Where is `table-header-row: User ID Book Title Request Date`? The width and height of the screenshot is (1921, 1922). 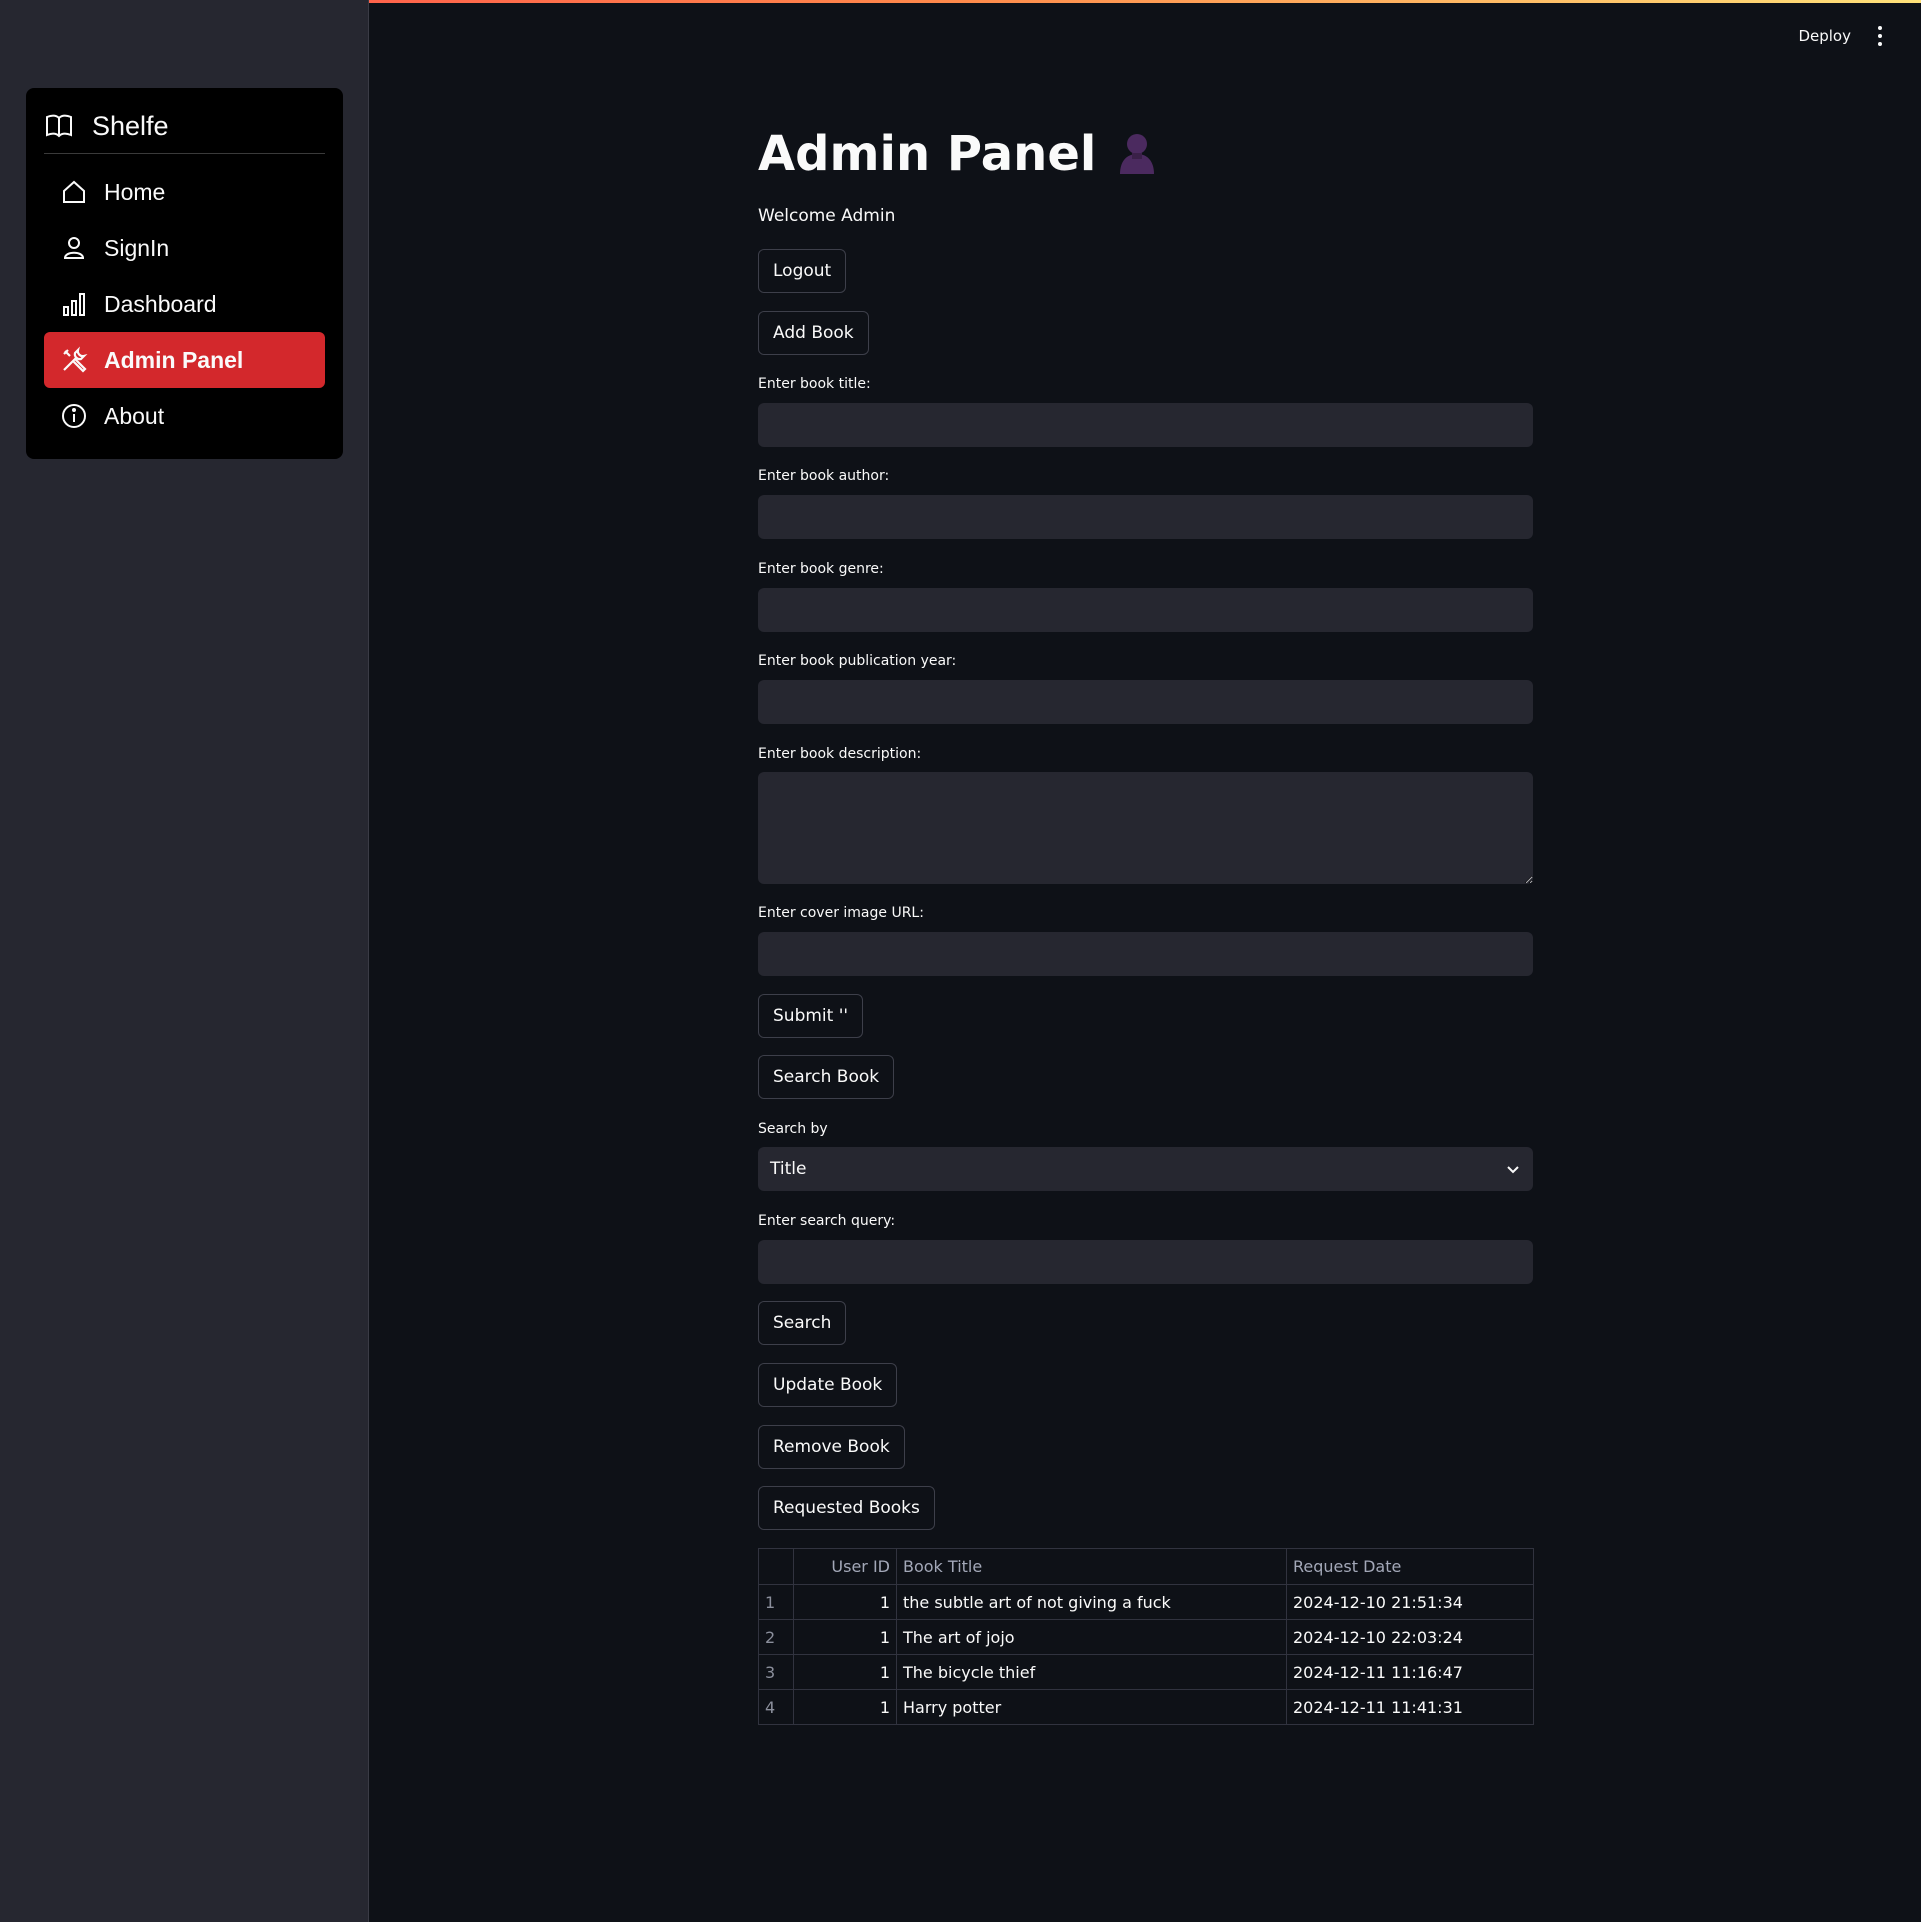
table-header-row: User ID Book Title Request Date is located at coordinates (1146, 1566).